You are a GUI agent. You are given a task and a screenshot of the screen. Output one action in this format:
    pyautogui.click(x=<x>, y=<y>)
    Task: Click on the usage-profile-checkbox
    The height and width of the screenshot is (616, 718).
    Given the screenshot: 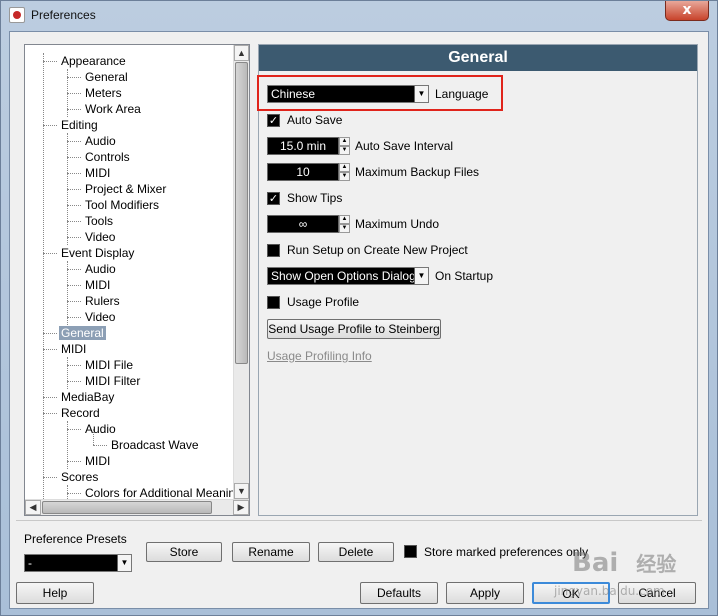 What is the action you would take?
    pyautogui.click(x=273, y=302)
    